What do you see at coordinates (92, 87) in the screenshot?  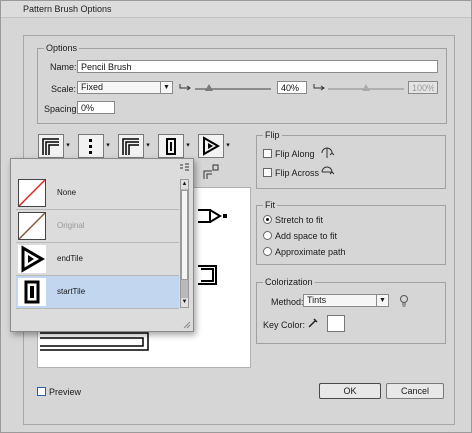 I see `scale-select-value: Fixed` at bounding box center [92, 87].